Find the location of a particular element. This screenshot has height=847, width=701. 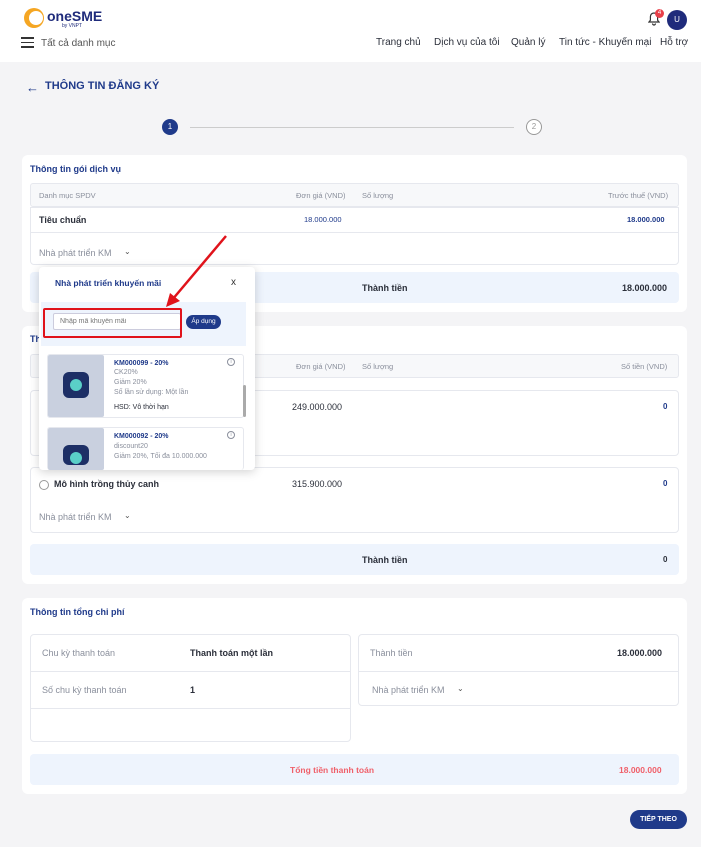

popup-scrollbar is located at coordinates (244, 401).